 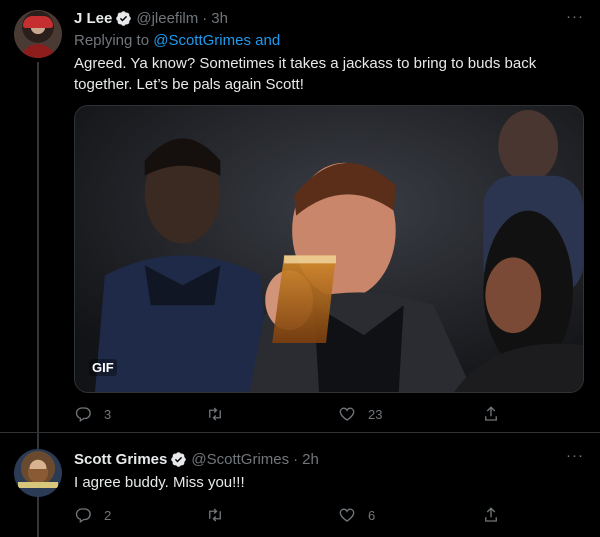 What do you see at coordinates (310, 459) in the screenshot?
I see `tweet-timestamp: 2h` at bounding box center [310, 459].